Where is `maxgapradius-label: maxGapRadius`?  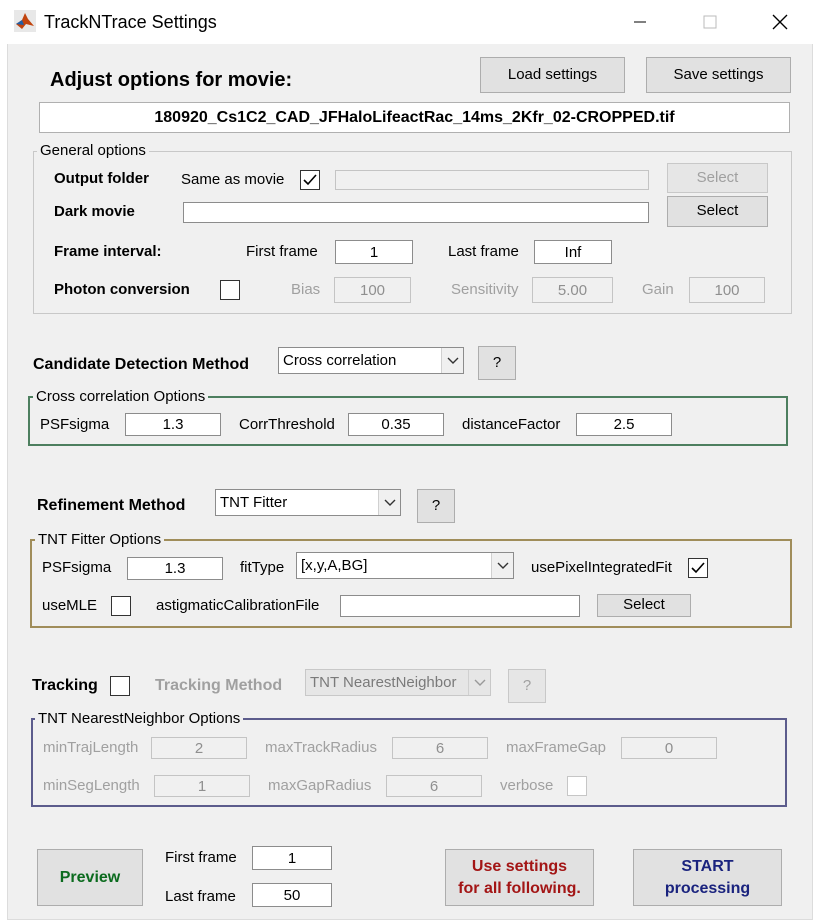 maxgapradius-label: maxGapRadius is located at coordinates (320, 785).